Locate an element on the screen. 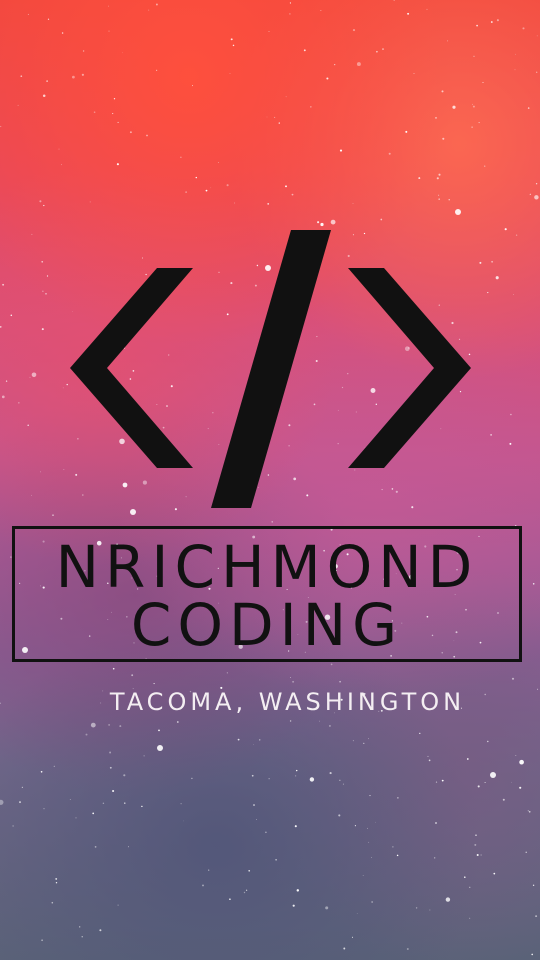 The height and width of the screenshot is (960, 540). brand-name-line-2: CODING is located at coordinates (267, 625).